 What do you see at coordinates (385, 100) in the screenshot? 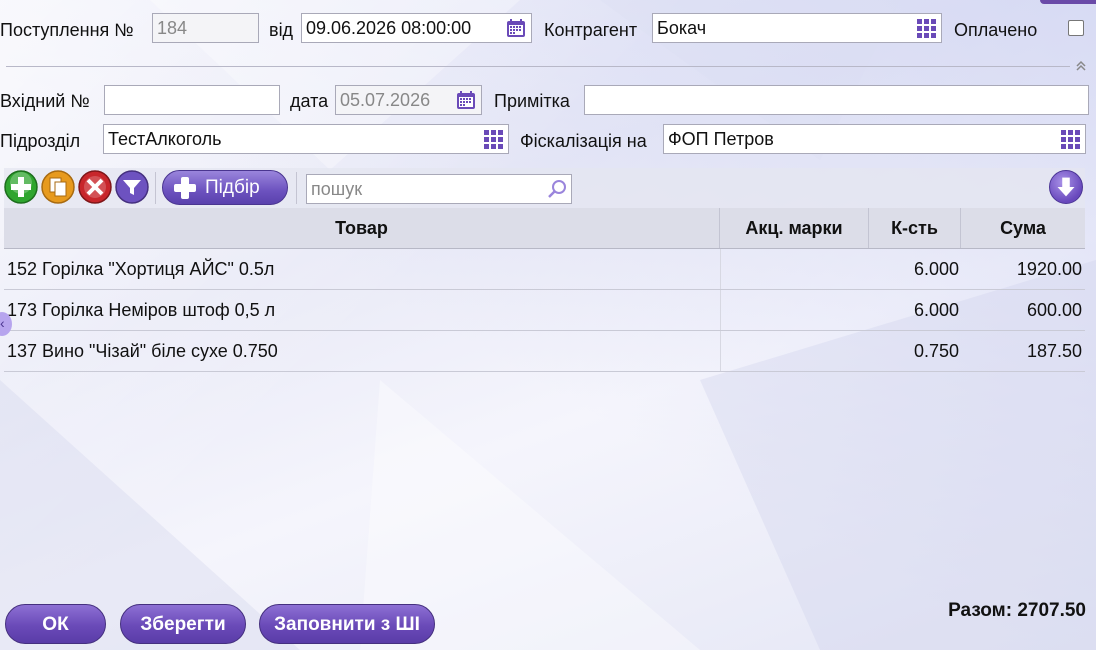
I see `incoming-date-value: 05.07.2026` at bounding box center [385, 100].